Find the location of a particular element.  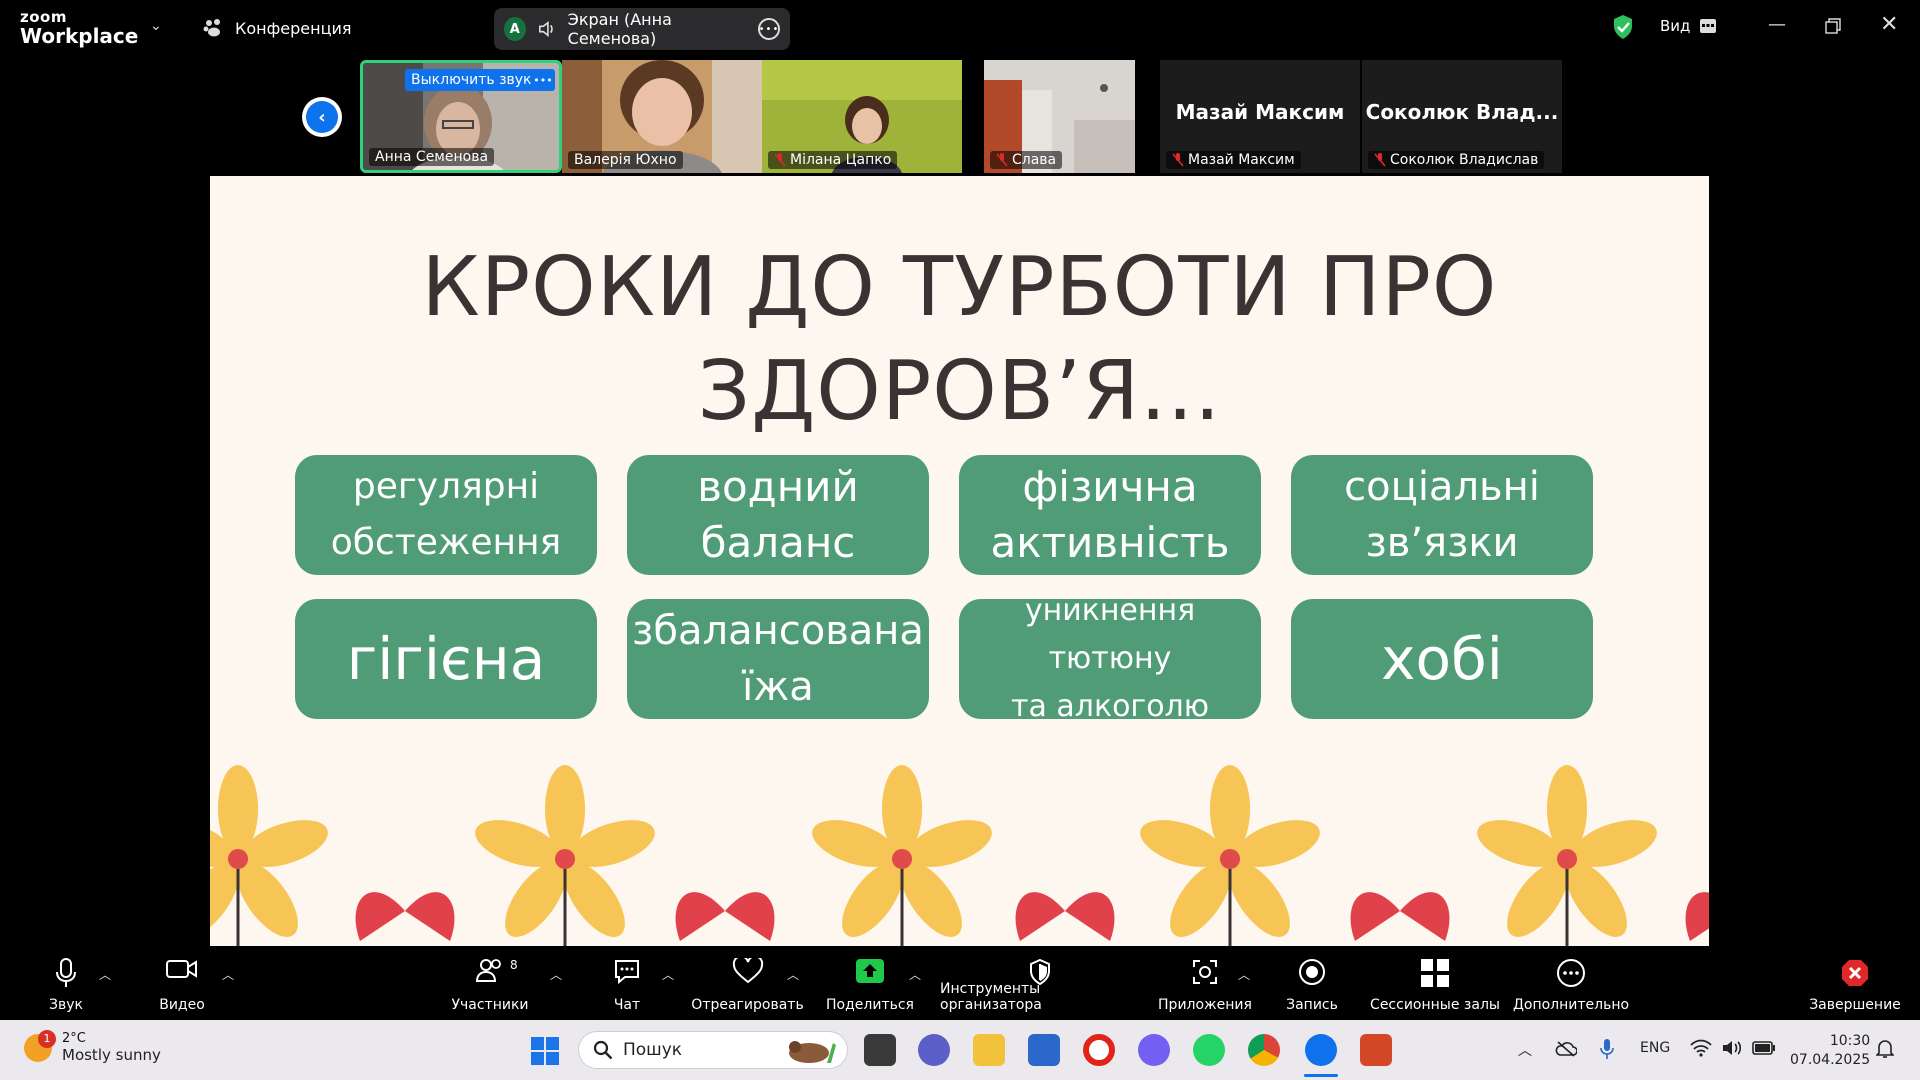

apps-options-caret-icon: ︿ is located at coordinates (1244, 974).